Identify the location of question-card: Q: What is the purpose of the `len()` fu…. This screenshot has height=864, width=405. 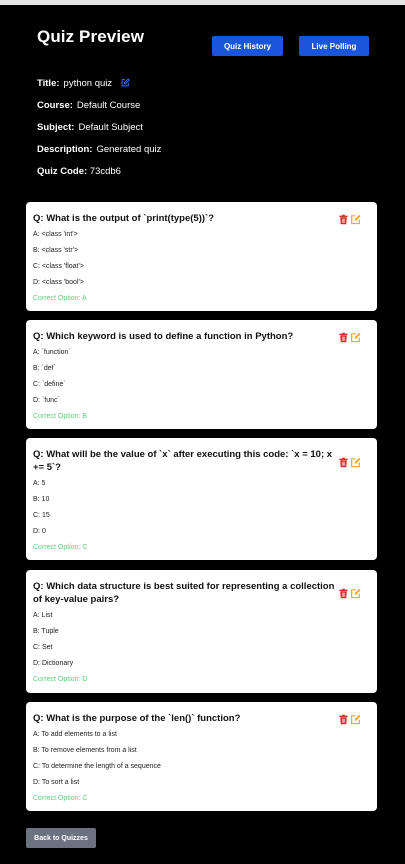
(201, 756).